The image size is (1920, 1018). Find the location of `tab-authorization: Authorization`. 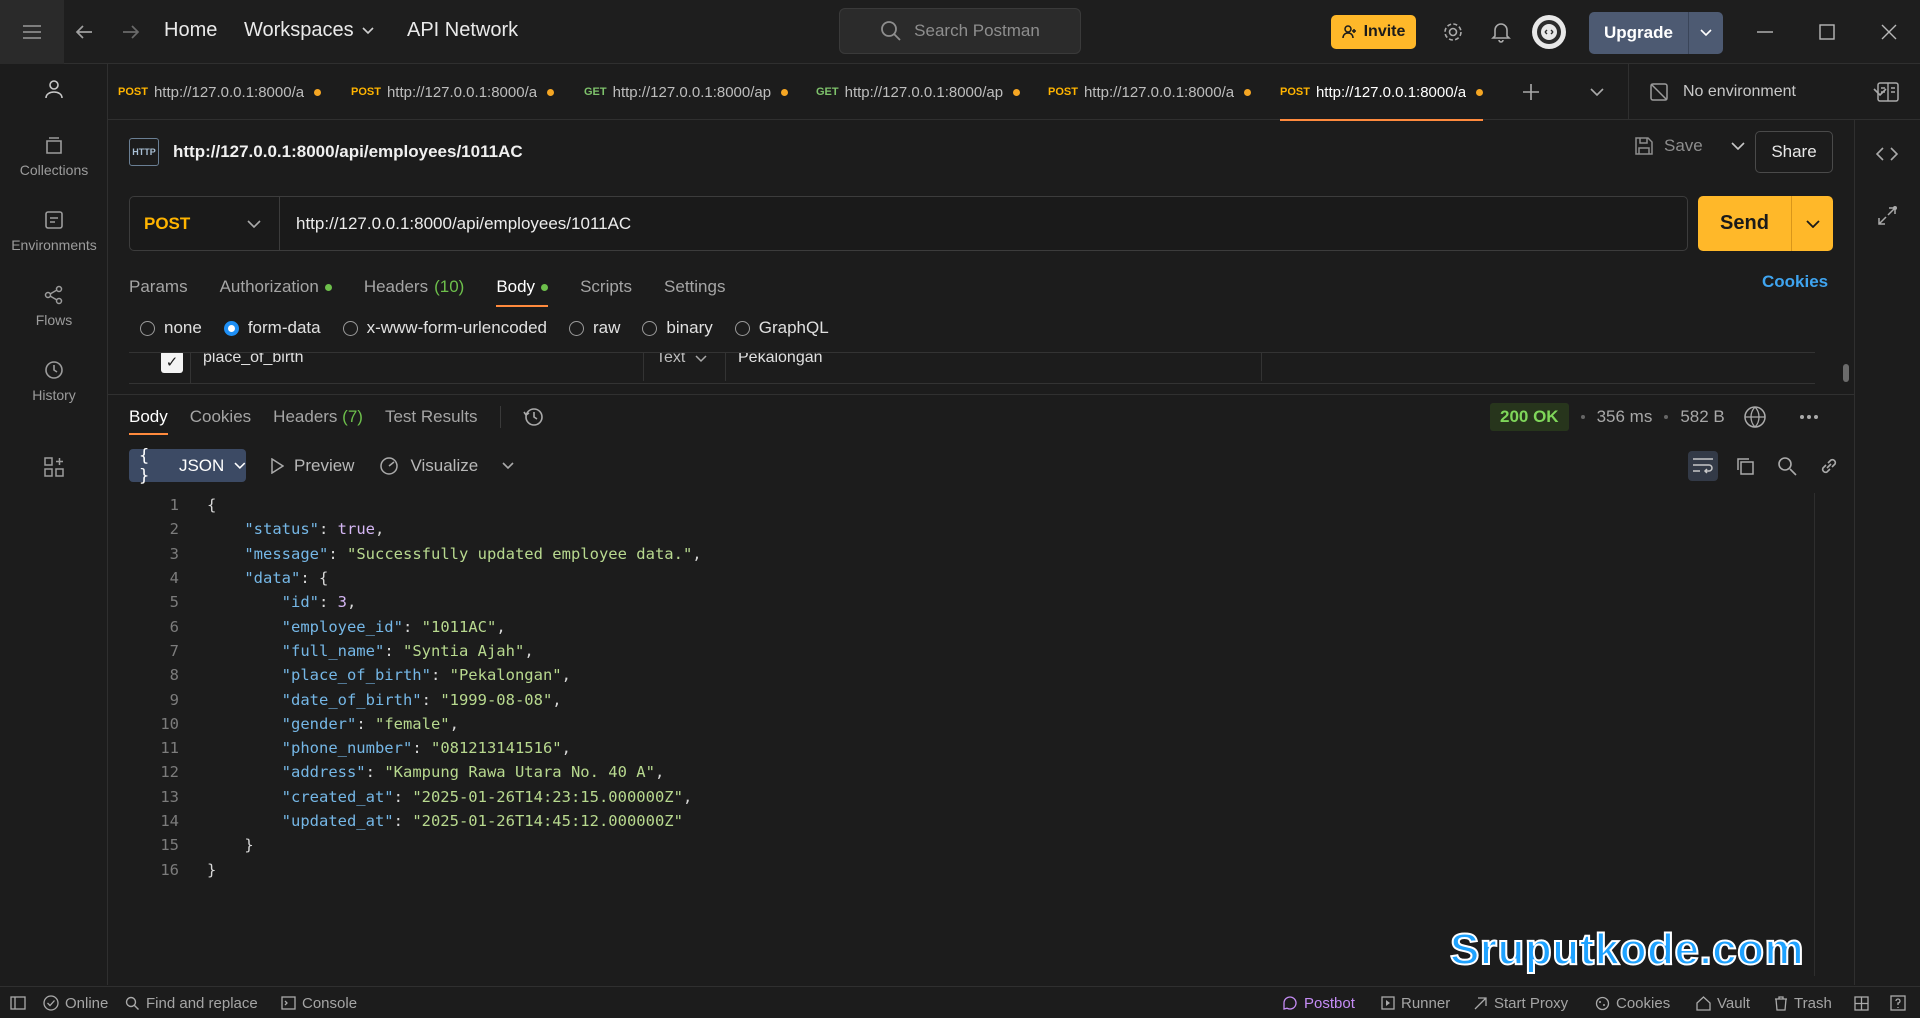

tab-authorization: Authorization is located at coordinates (276, 287).